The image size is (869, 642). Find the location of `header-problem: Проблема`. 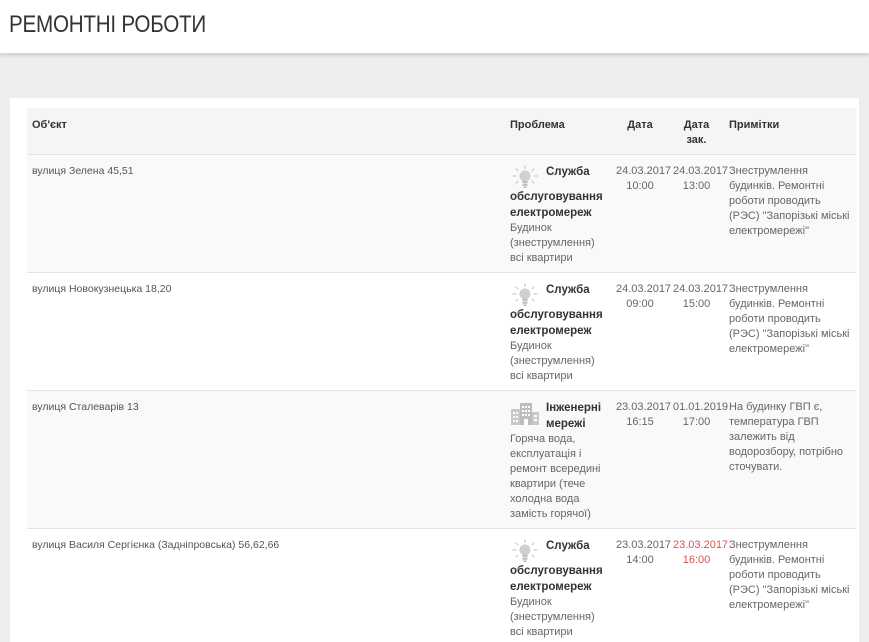

header-problem: Проблема is located at coordinates (558, 131).